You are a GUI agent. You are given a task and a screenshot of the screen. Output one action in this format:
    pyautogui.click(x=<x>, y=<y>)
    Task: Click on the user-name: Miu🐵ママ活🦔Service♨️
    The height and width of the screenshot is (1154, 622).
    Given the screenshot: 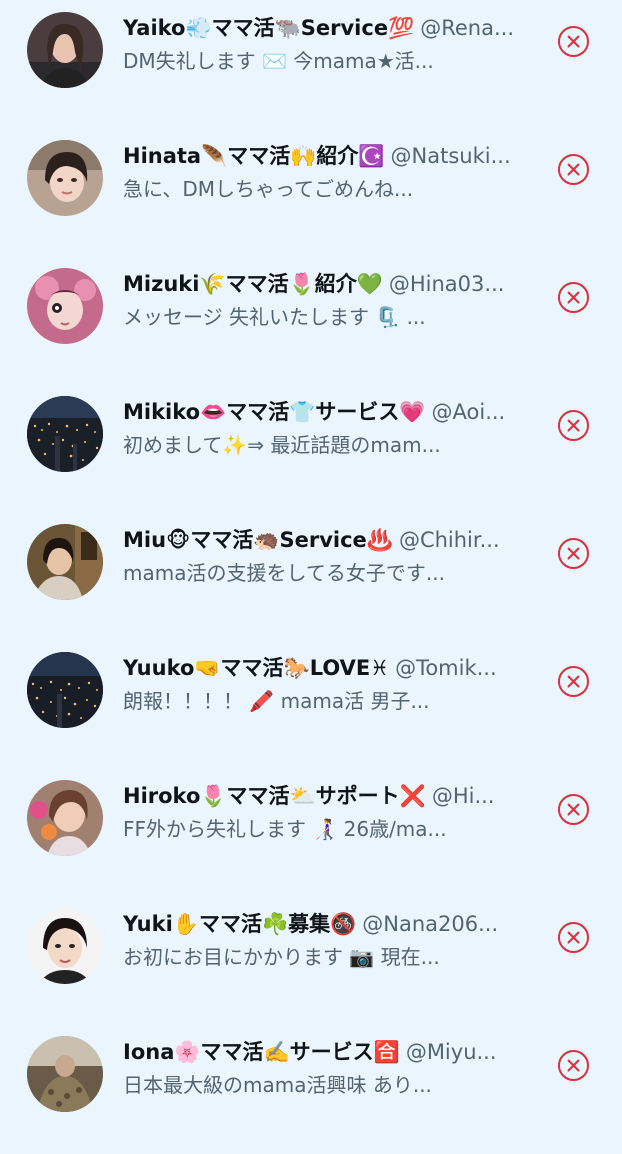 What is the action you would take?
    pyautogui.click(x=258, y=540)
    